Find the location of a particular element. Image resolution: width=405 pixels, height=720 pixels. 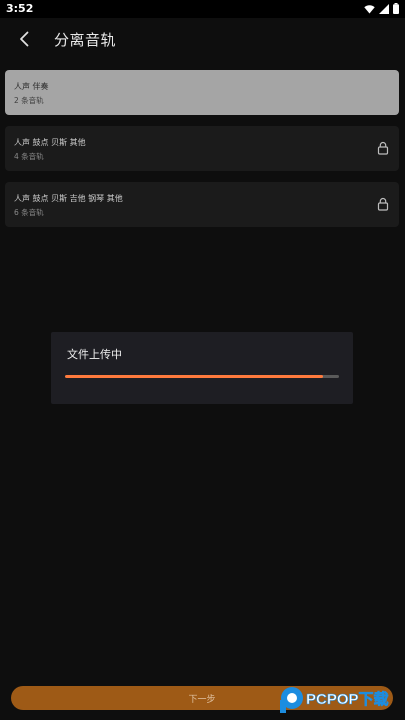

progress-fill is located at coordinates (194, 376).